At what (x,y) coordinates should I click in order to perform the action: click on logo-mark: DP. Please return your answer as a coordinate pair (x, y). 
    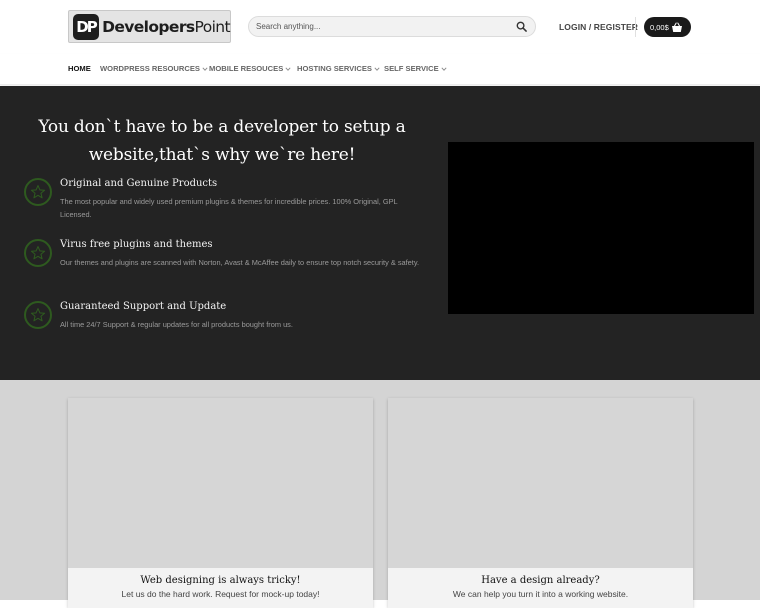
    Looking at the image, I should click on (86, 26).